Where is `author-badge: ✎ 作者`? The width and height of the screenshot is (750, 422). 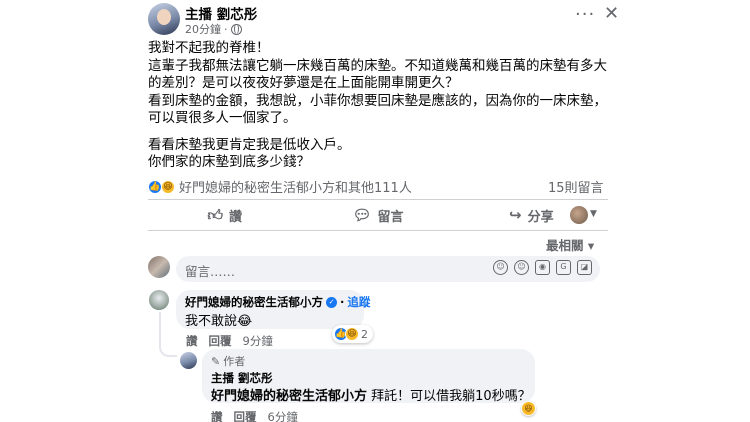 author-badge: ✎ 作者 is located at coordinates (228, 361).